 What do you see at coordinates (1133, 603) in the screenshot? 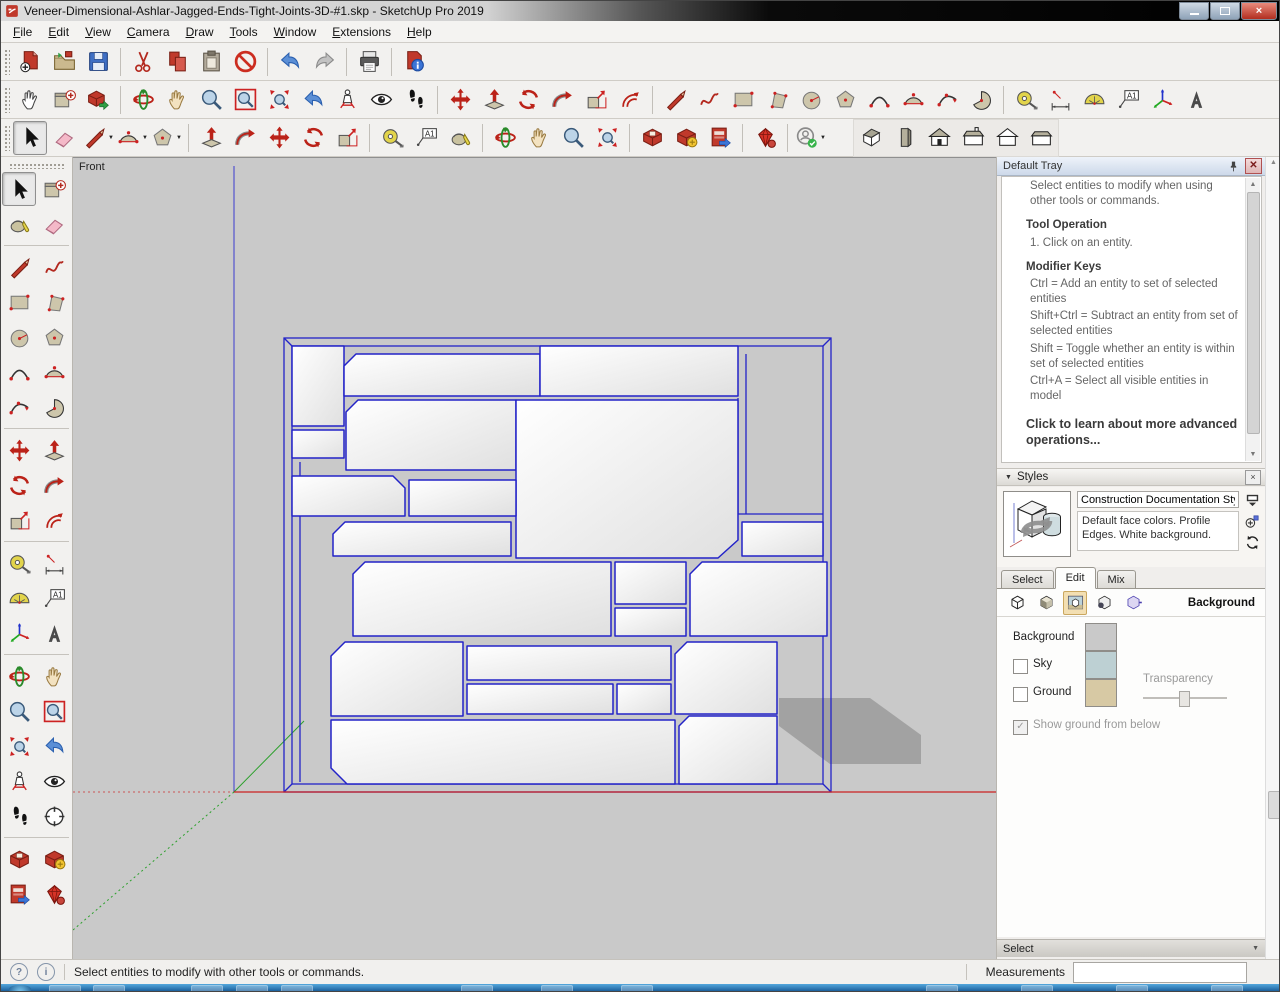
I see `modeling-settings-button` at bounding box center [1133, 603].